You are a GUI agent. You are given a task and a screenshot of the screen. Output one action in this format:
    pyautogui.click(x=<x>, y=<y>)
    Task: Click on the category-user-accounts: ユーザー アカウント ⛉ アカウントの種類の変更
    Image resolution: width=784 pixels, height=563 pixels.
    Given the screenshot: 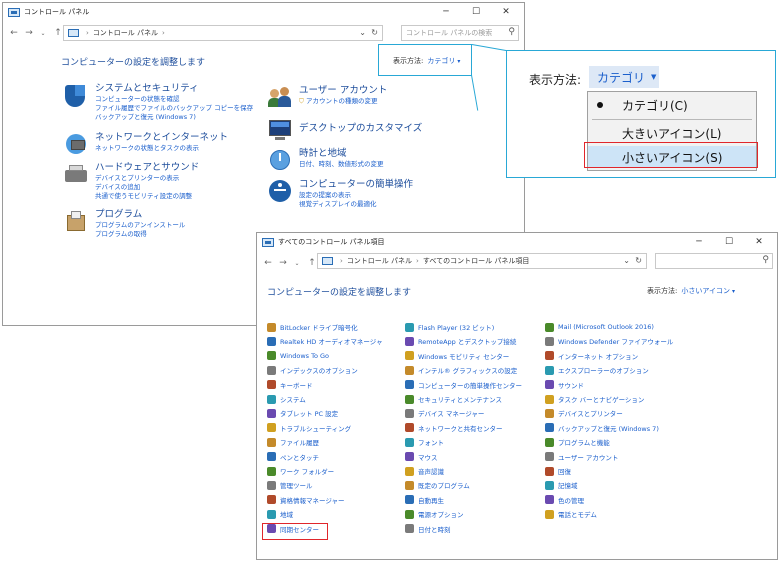 What is the action you would take?
    pyautogui.click(x=327, y=98)
    